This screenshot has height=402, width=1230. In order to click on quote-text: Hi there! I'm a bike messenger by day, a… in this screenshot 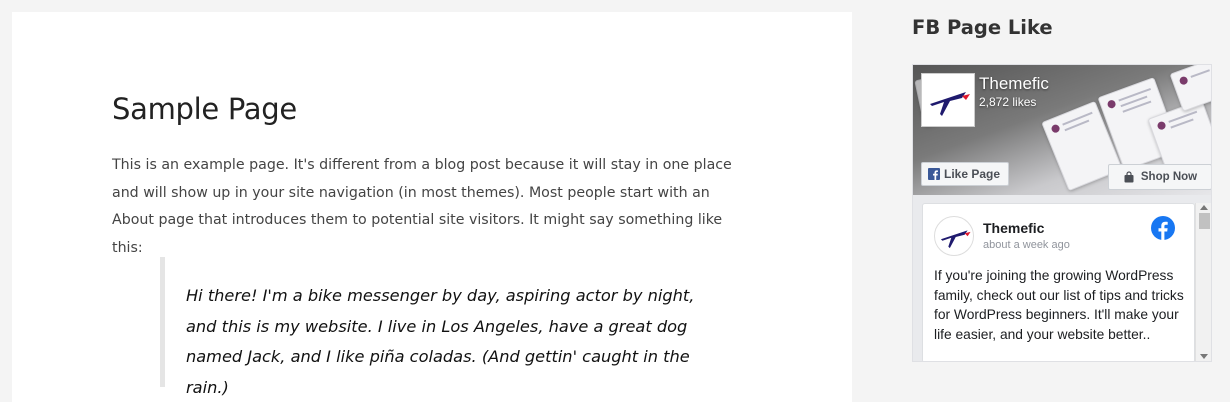, I will do `click(440, 341)`.